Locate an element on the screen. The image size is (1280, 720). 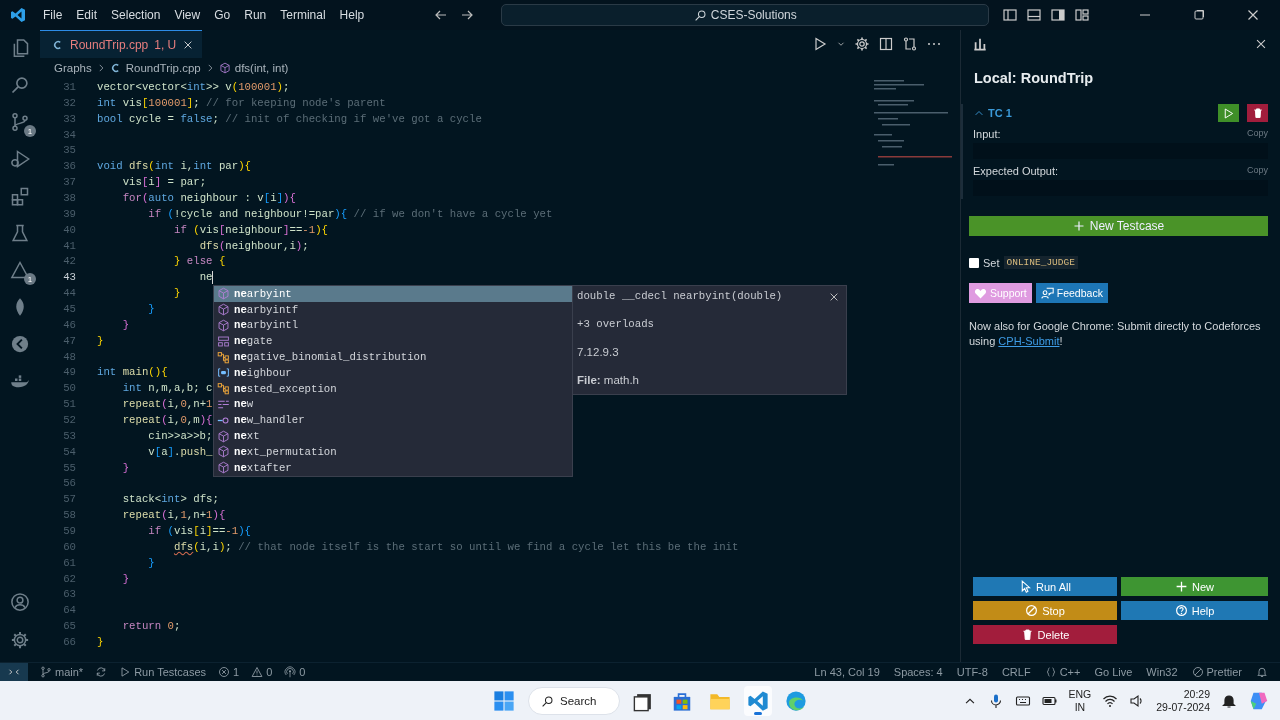
bar-chart-icon is located at coordinates (980, 44).